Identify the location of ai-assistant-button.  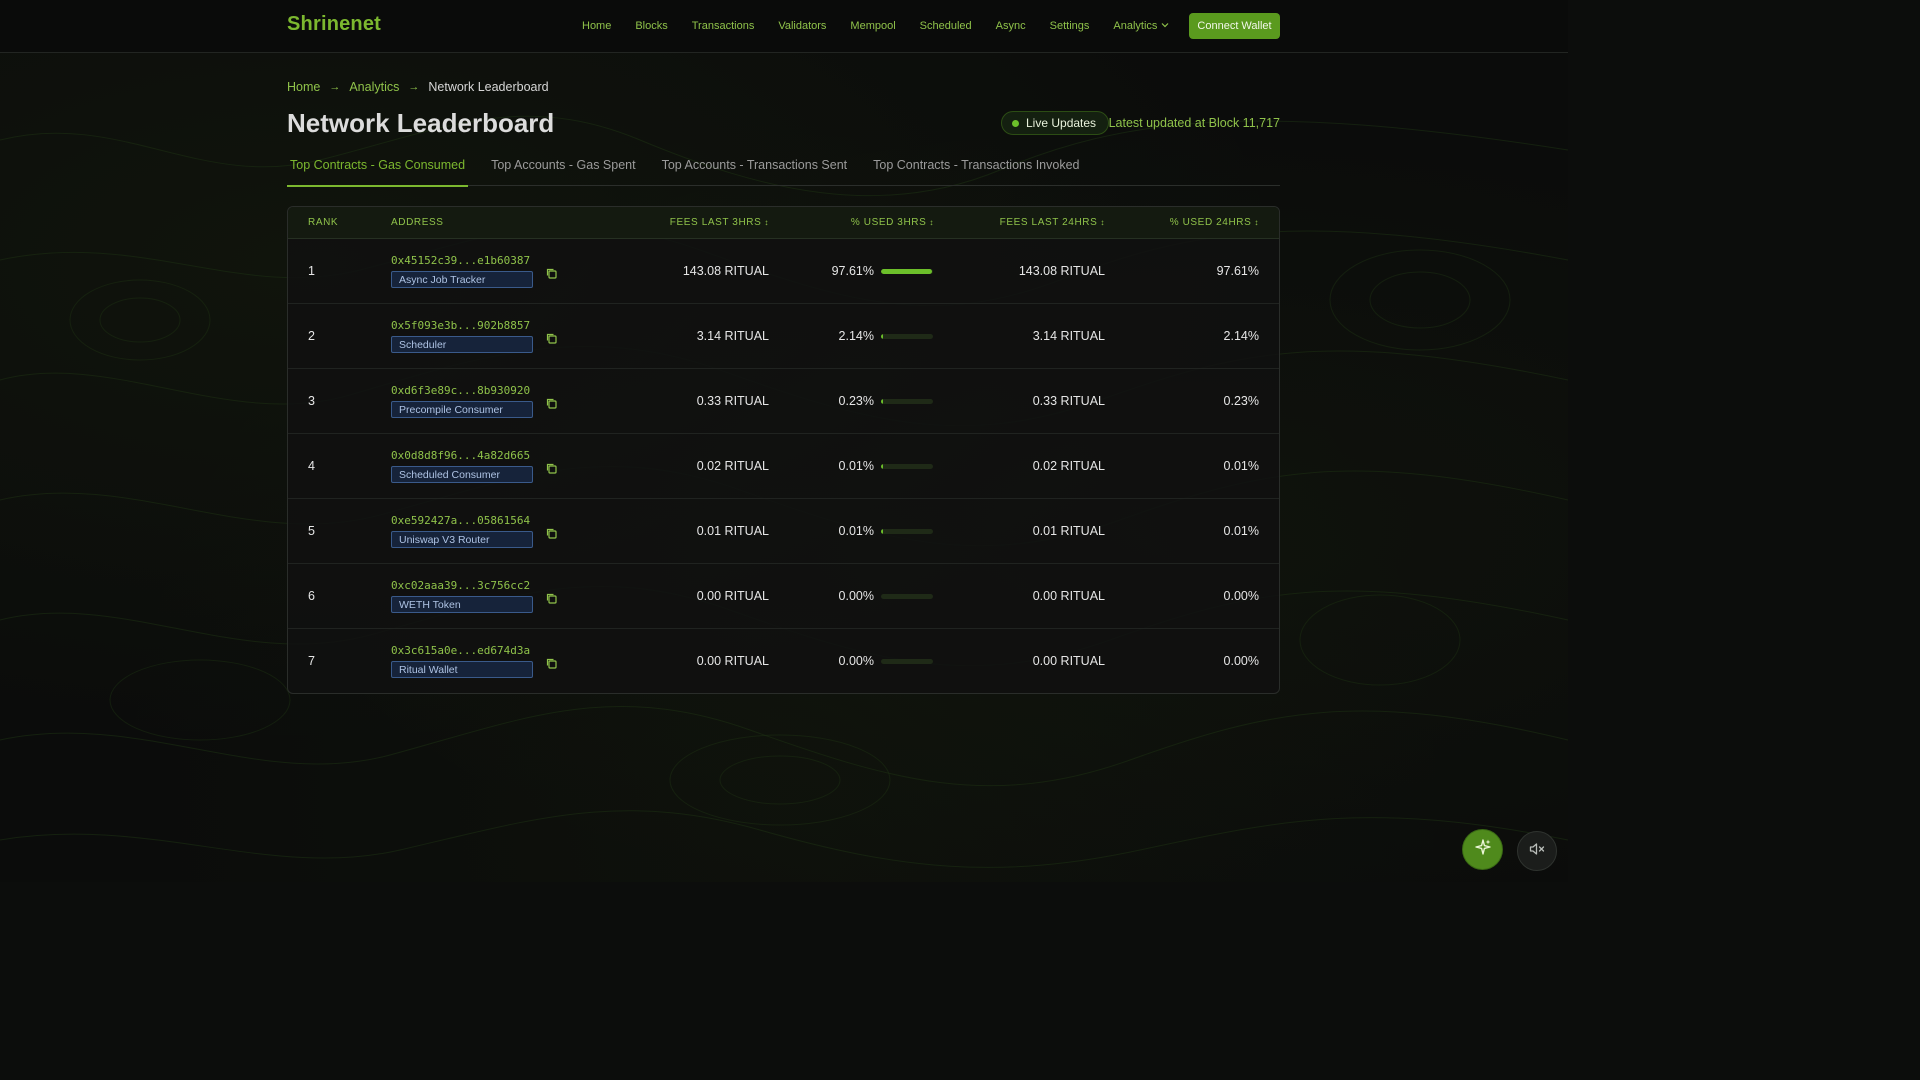
(1482, 849).